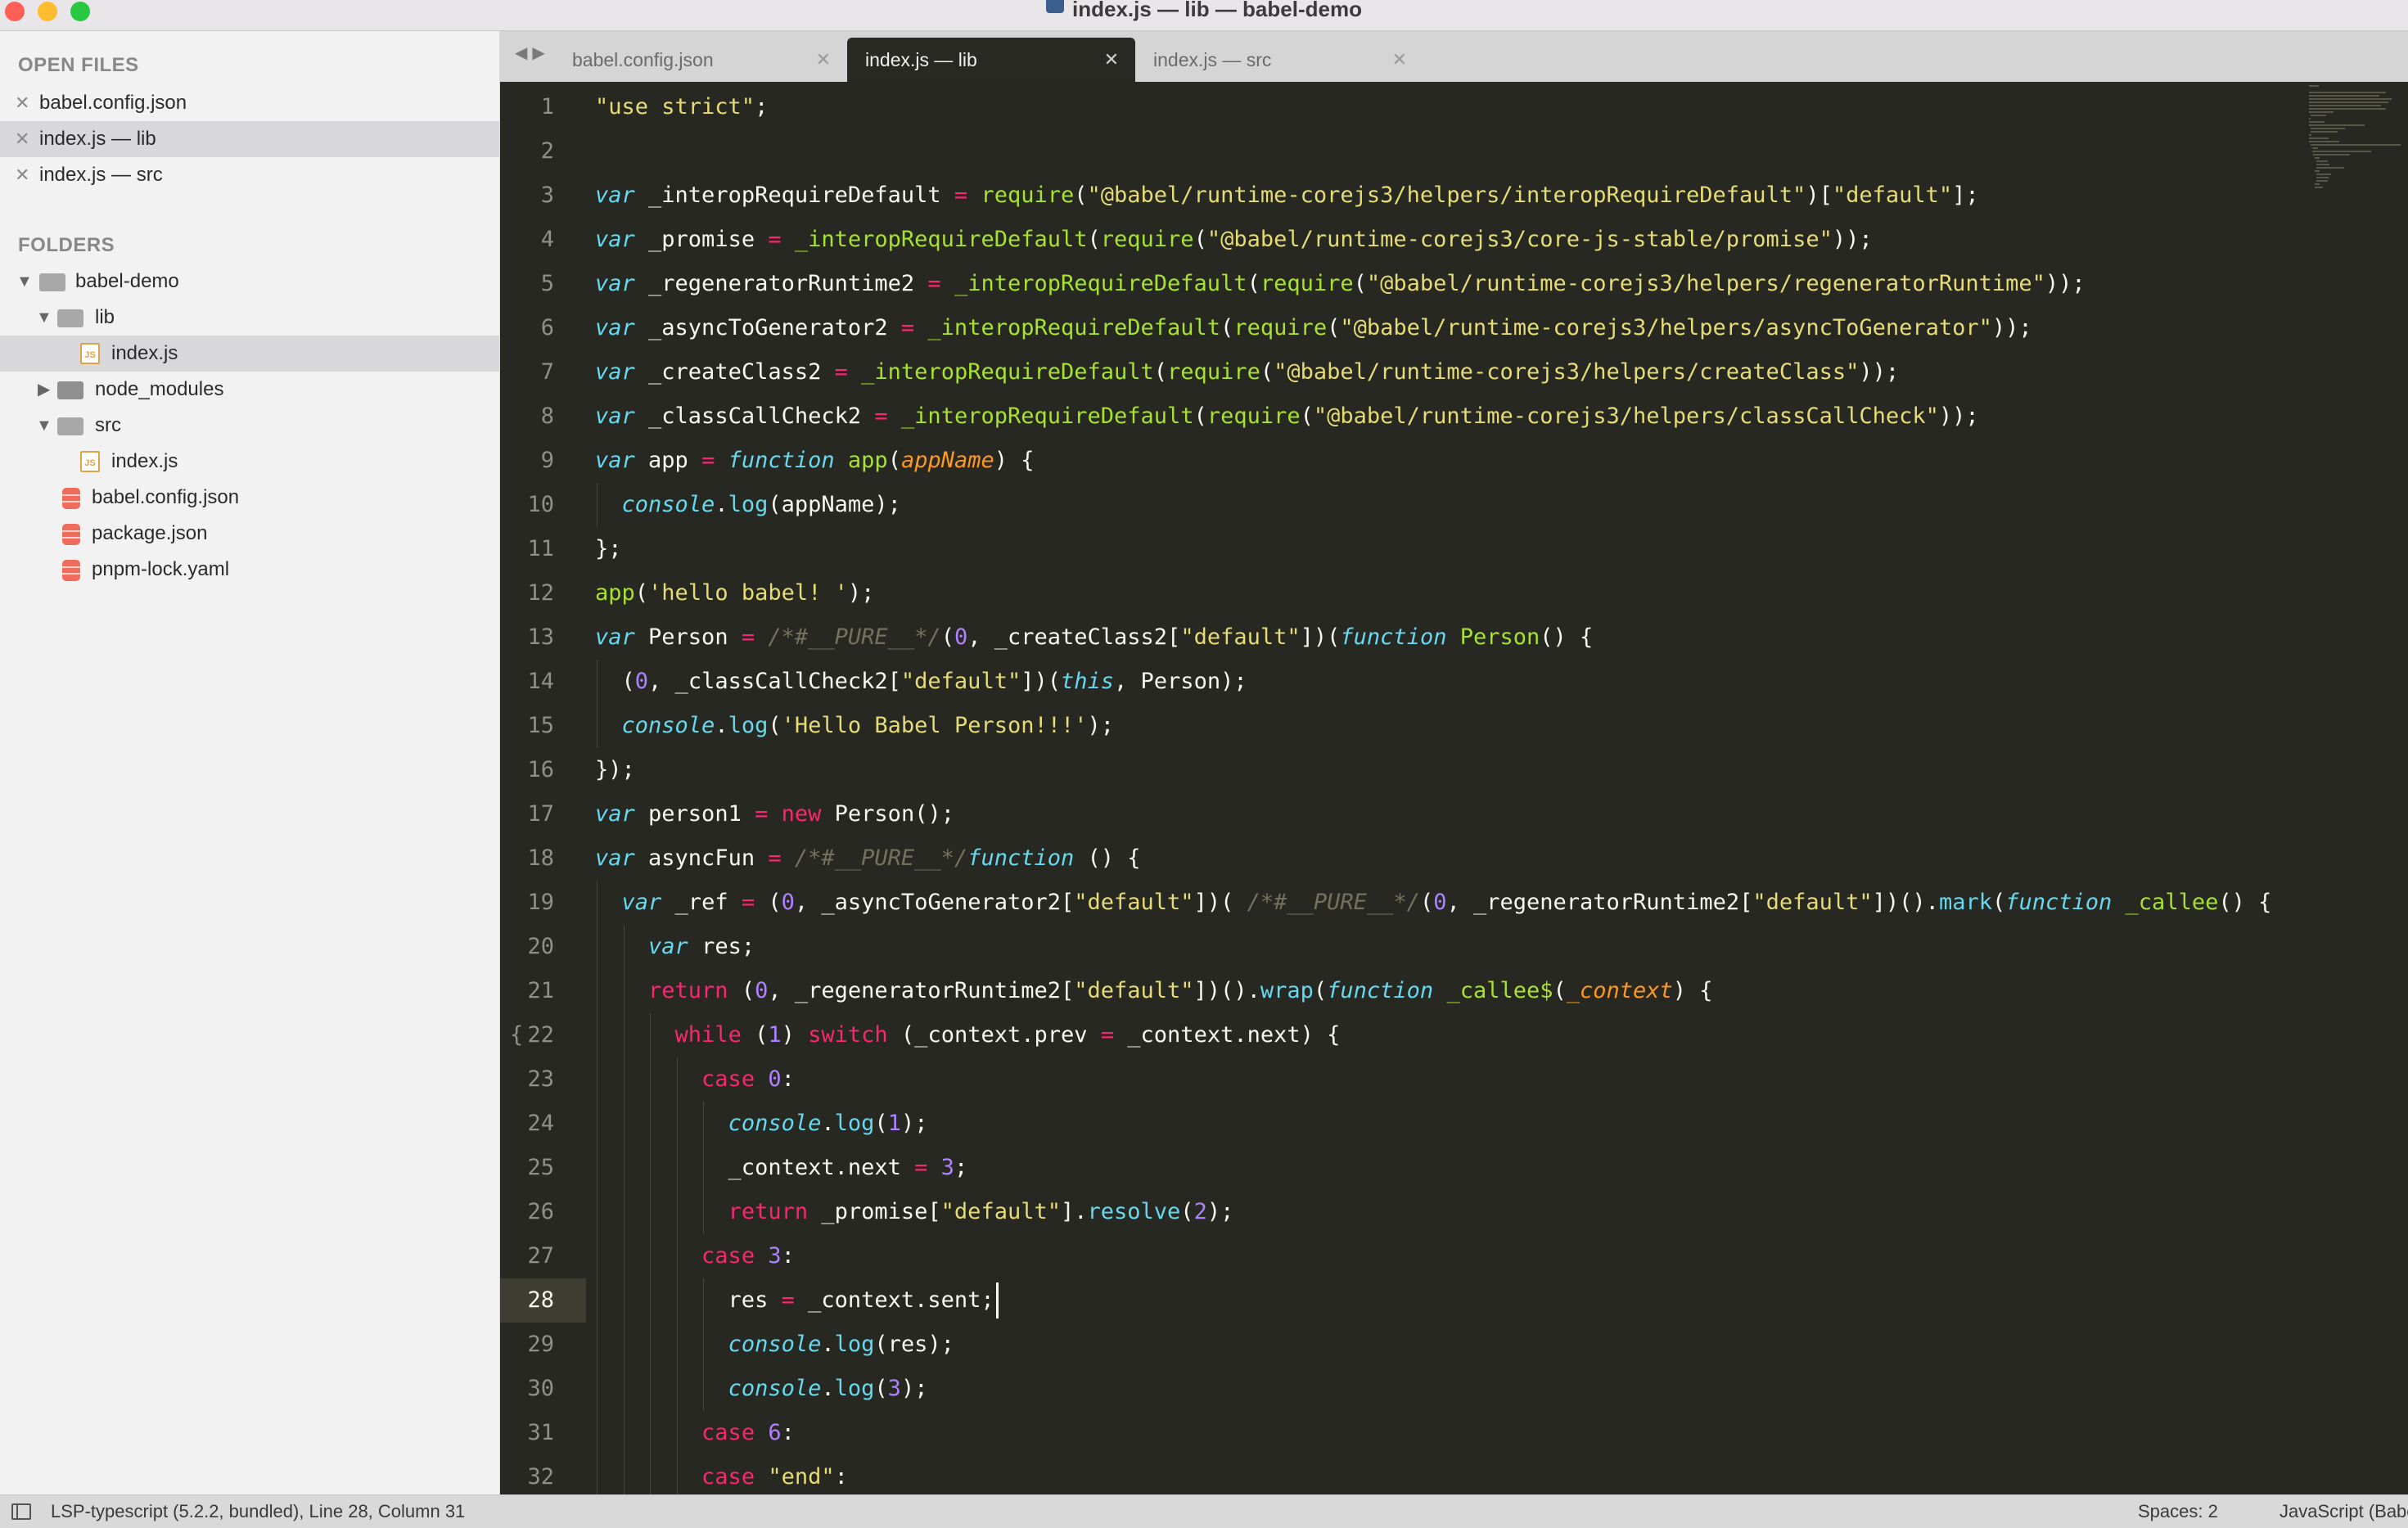 The image size is (2408, 1528). What do you see at coordinates (44, 390) in the screenshot?
I see `disclosure-triangle-icon: ▶` at bounding box center [44, 390].